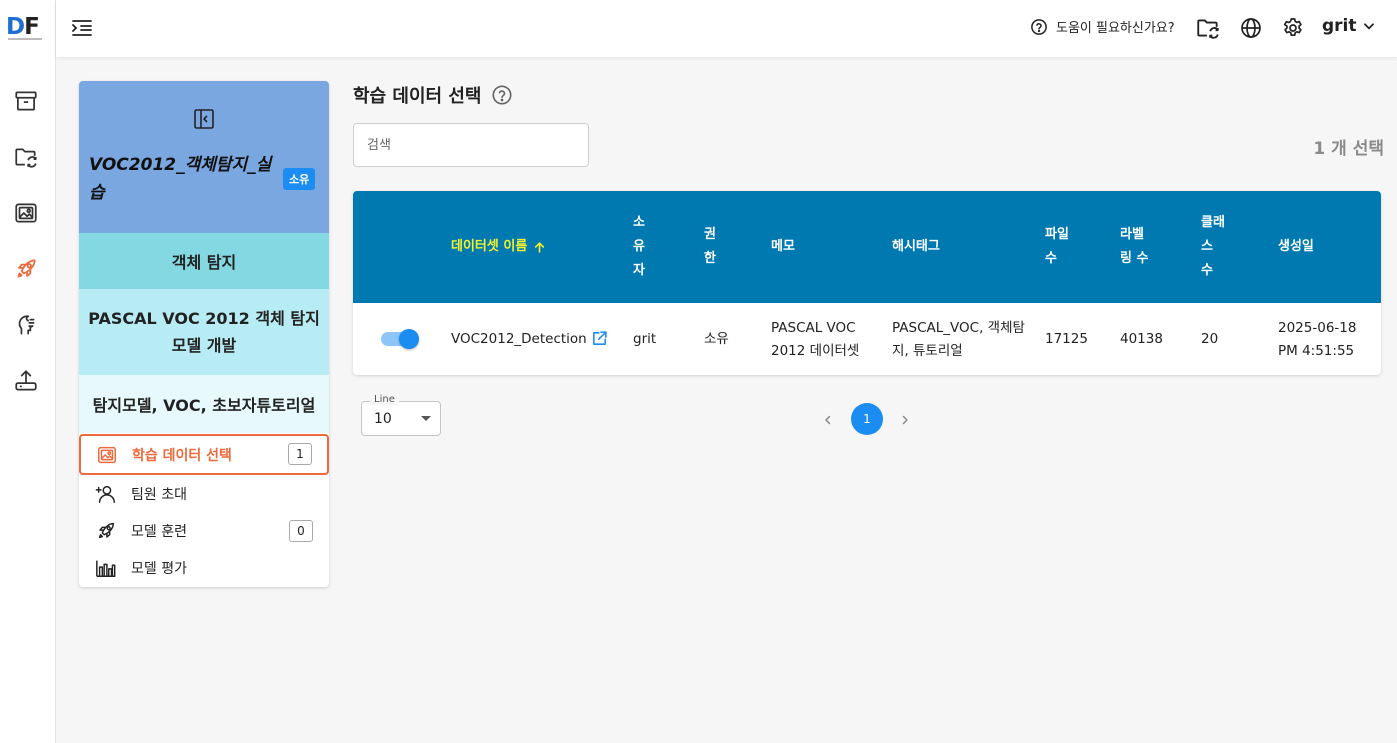 The width and height of the screenshot is (1397, 743). What do you see at coordinates (204, 404) in the screenshot?
I see `project-tags: 탐지모델, VOC, 초보자튜토리얼` at bounding box center [204, 404].